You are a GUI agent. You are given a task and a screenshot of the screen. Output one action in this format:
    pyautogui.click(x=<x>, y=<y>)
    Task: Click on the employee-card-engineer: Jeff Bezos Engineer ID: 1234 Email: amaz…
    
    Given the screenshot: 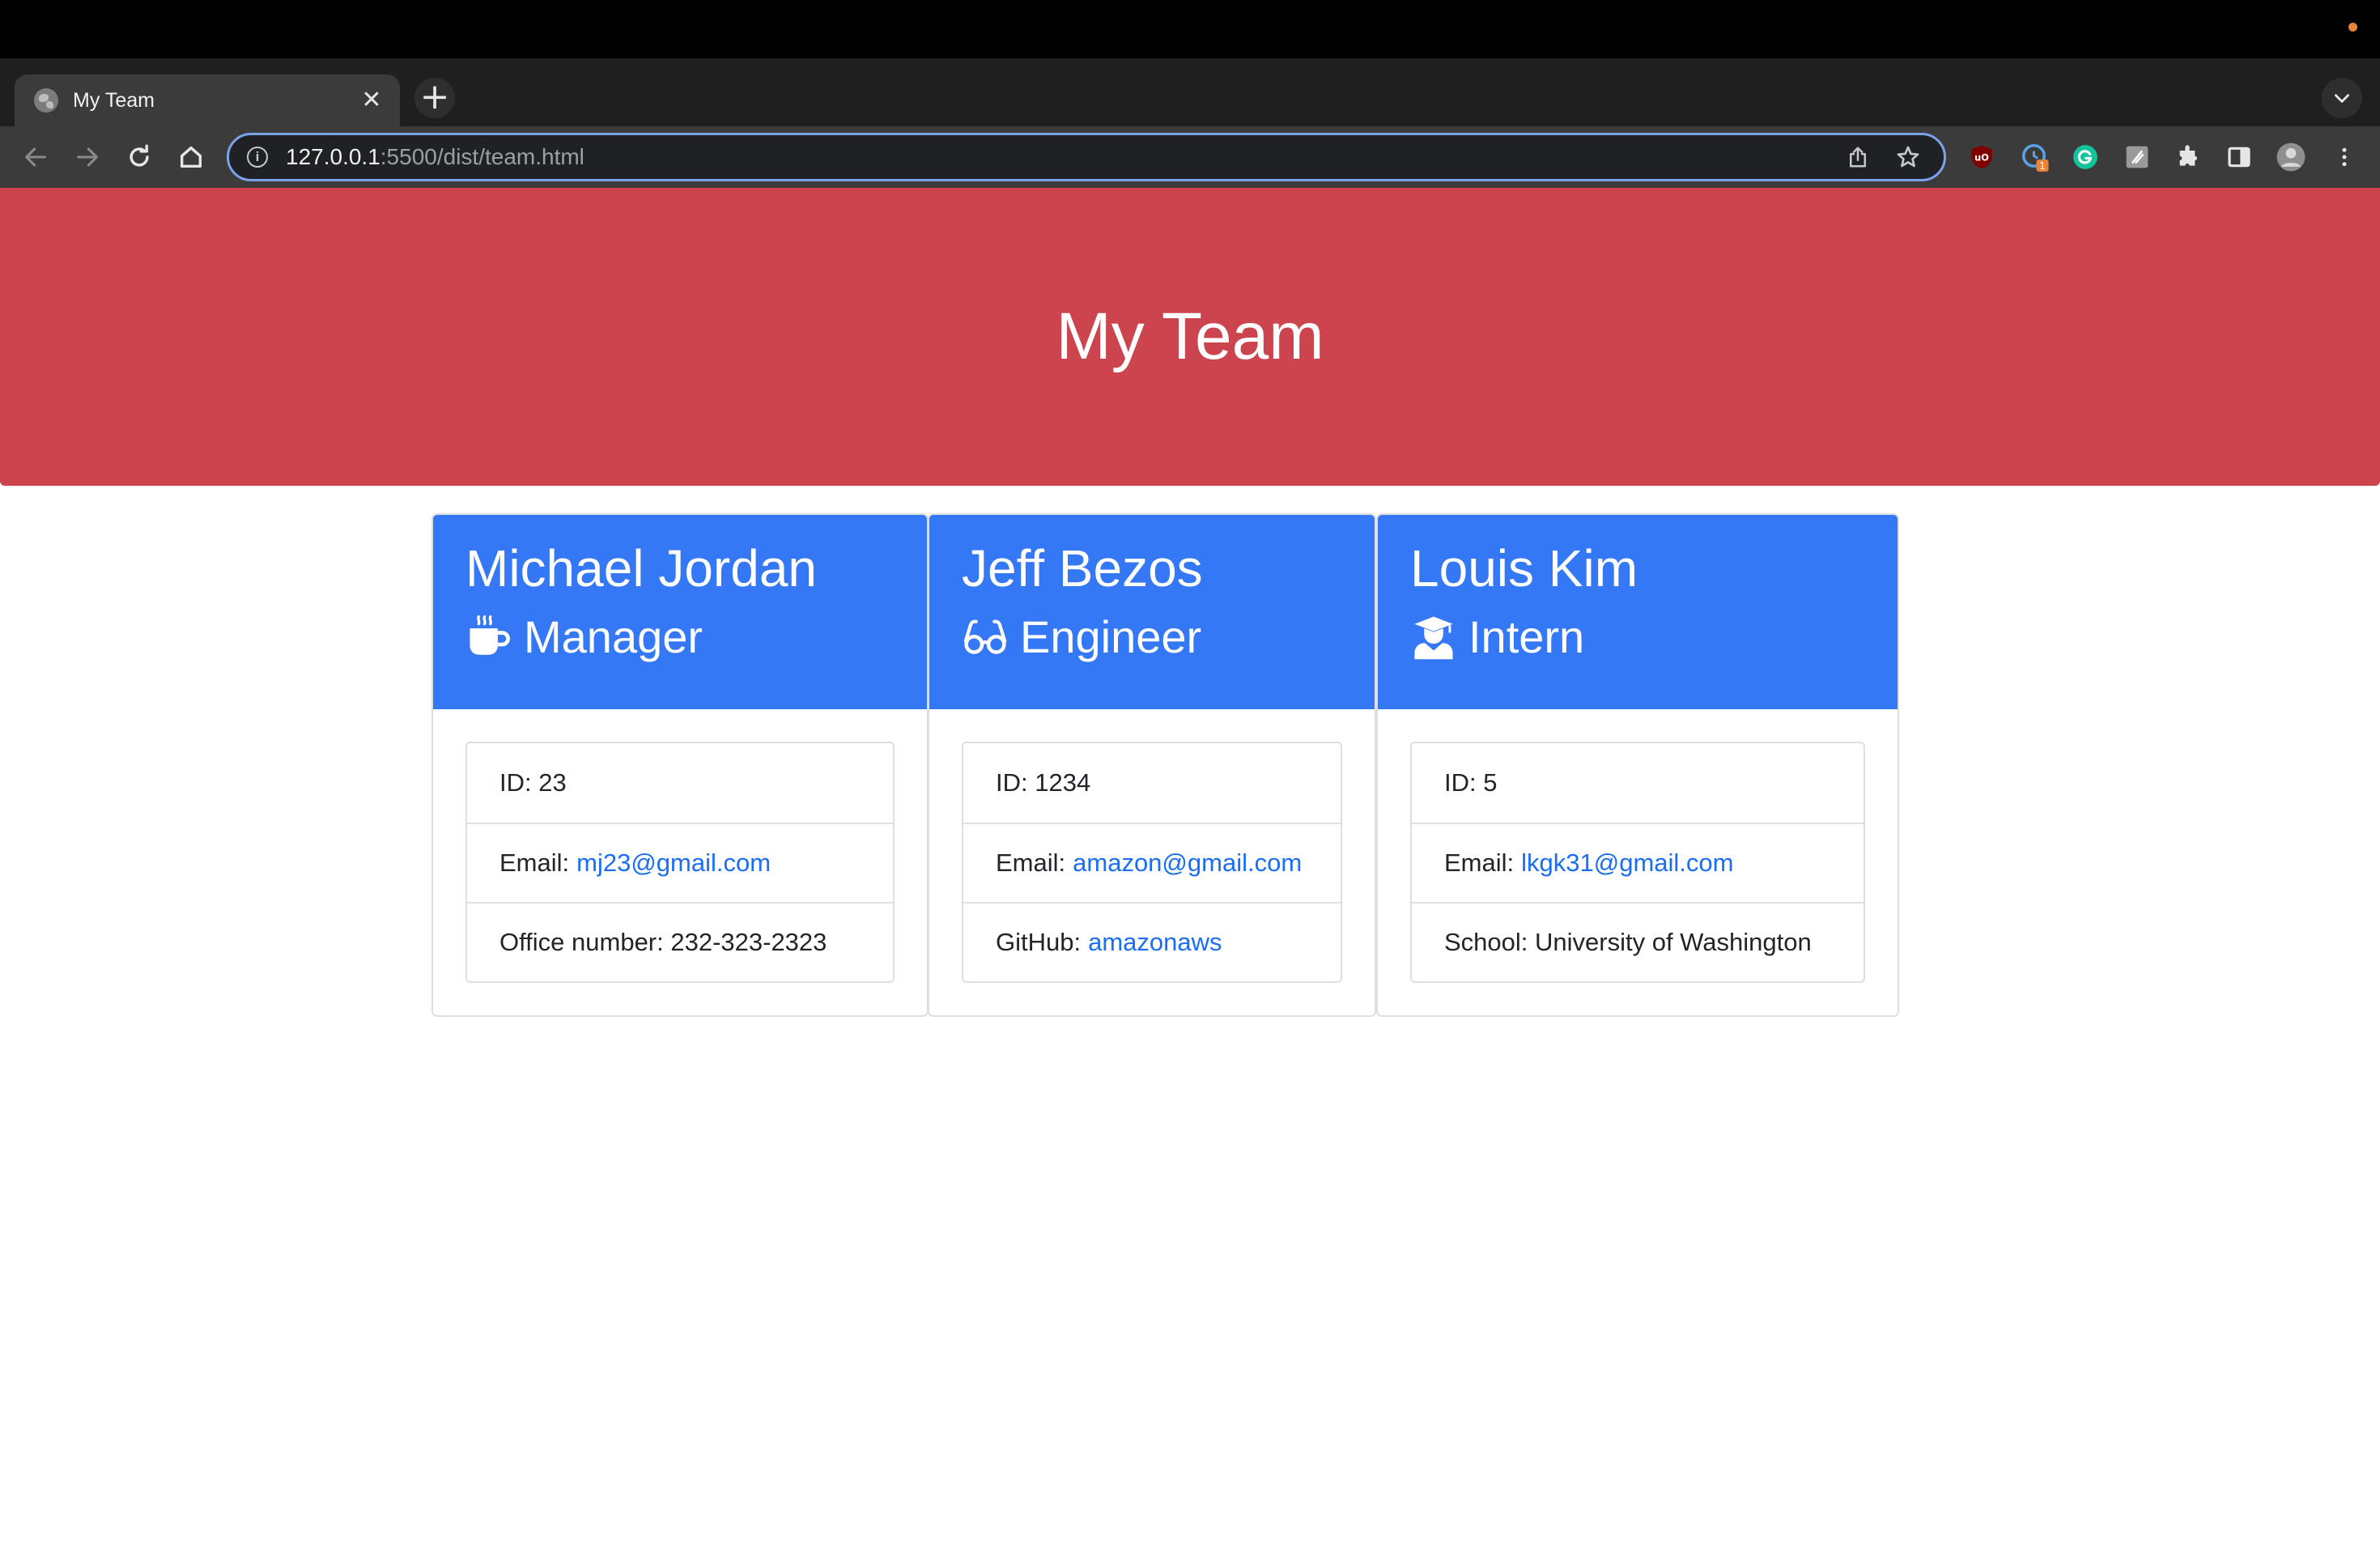 What is the action you would take?
    pyautogui.click(x=1152, y=765)
    